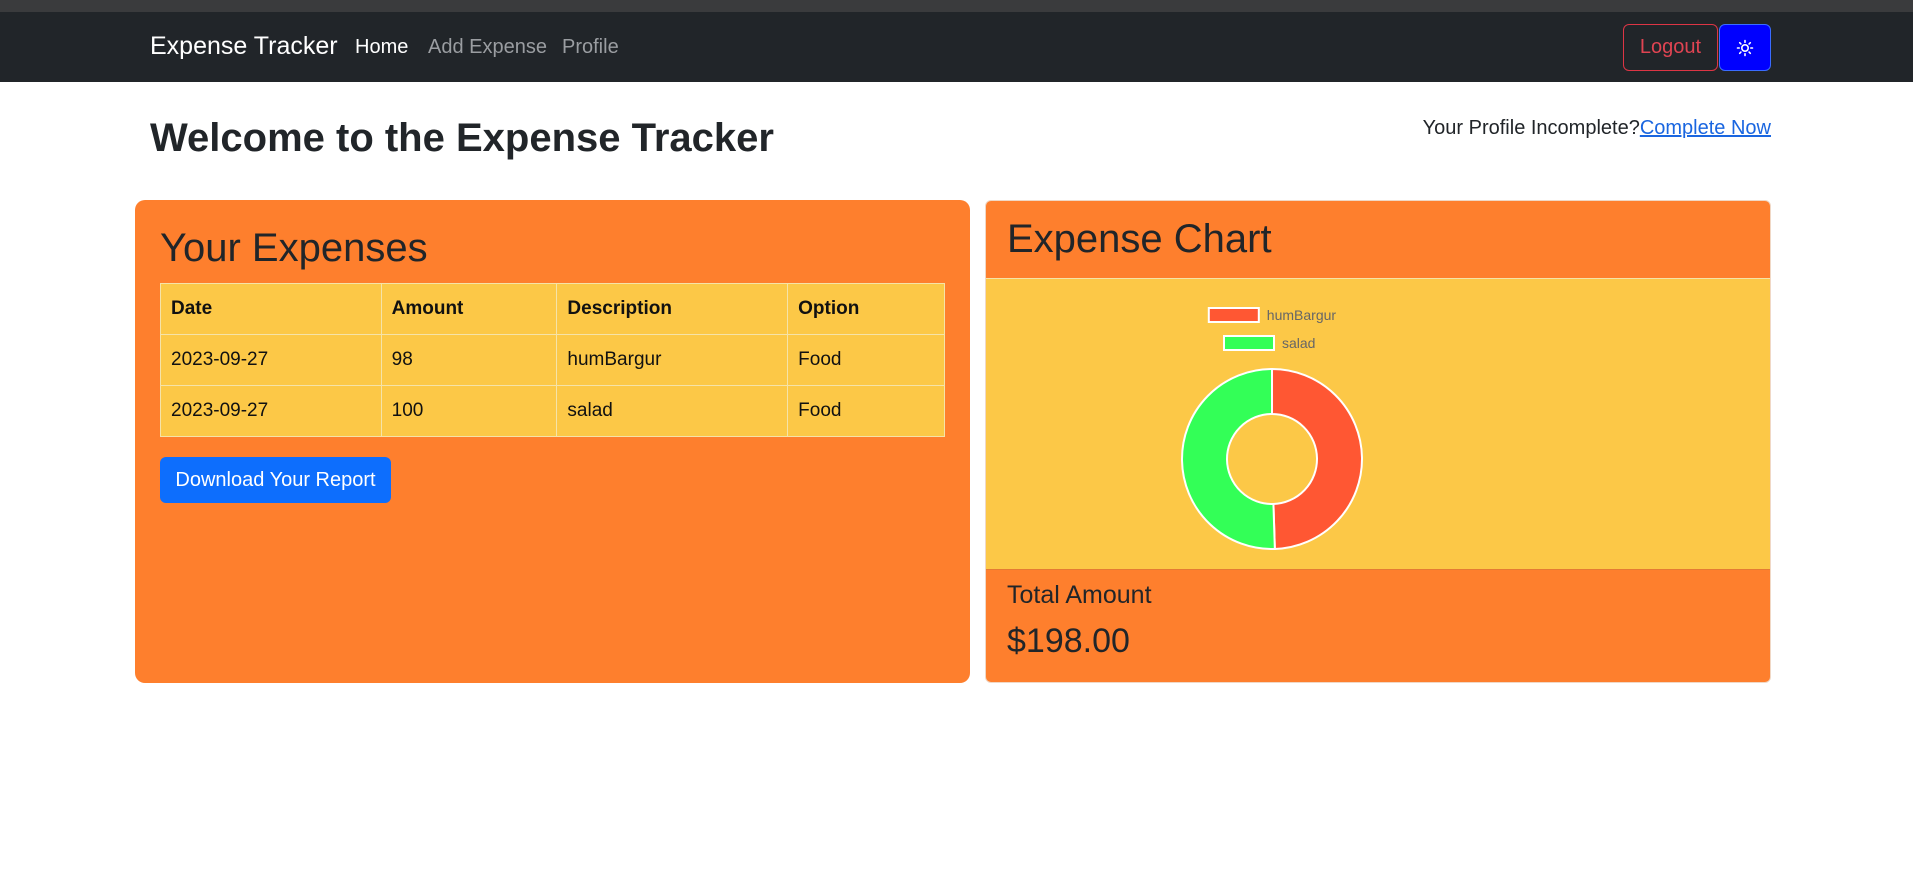 The image size is (1913, 891). What do you see at coordinates (1705, 128) in the screenshot?
I see `complete-profile-link: Complete Now` at bounding box center [1705, 128].